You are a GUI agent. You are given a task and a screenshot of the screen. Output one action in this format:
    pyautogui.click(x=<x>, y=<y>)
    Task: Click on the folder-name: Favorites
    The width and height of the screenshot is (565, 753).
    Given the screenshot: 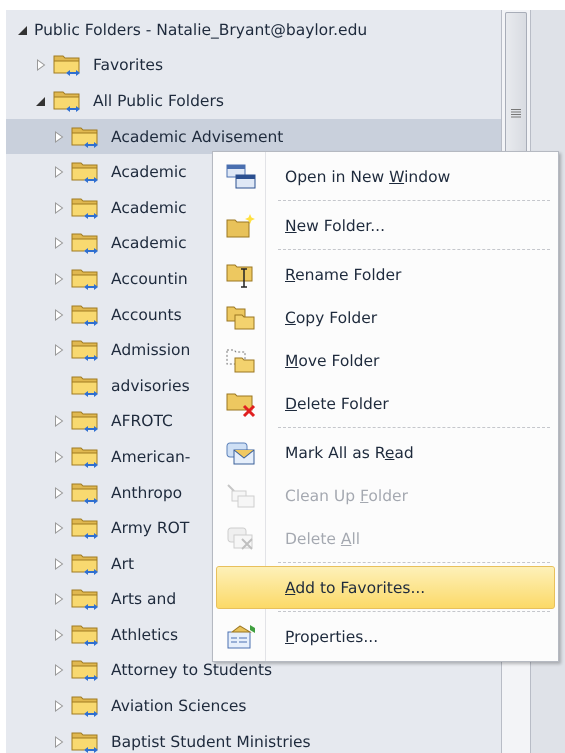 What is the action you would take?
    pyautogui.click(x=128, y=65)
    